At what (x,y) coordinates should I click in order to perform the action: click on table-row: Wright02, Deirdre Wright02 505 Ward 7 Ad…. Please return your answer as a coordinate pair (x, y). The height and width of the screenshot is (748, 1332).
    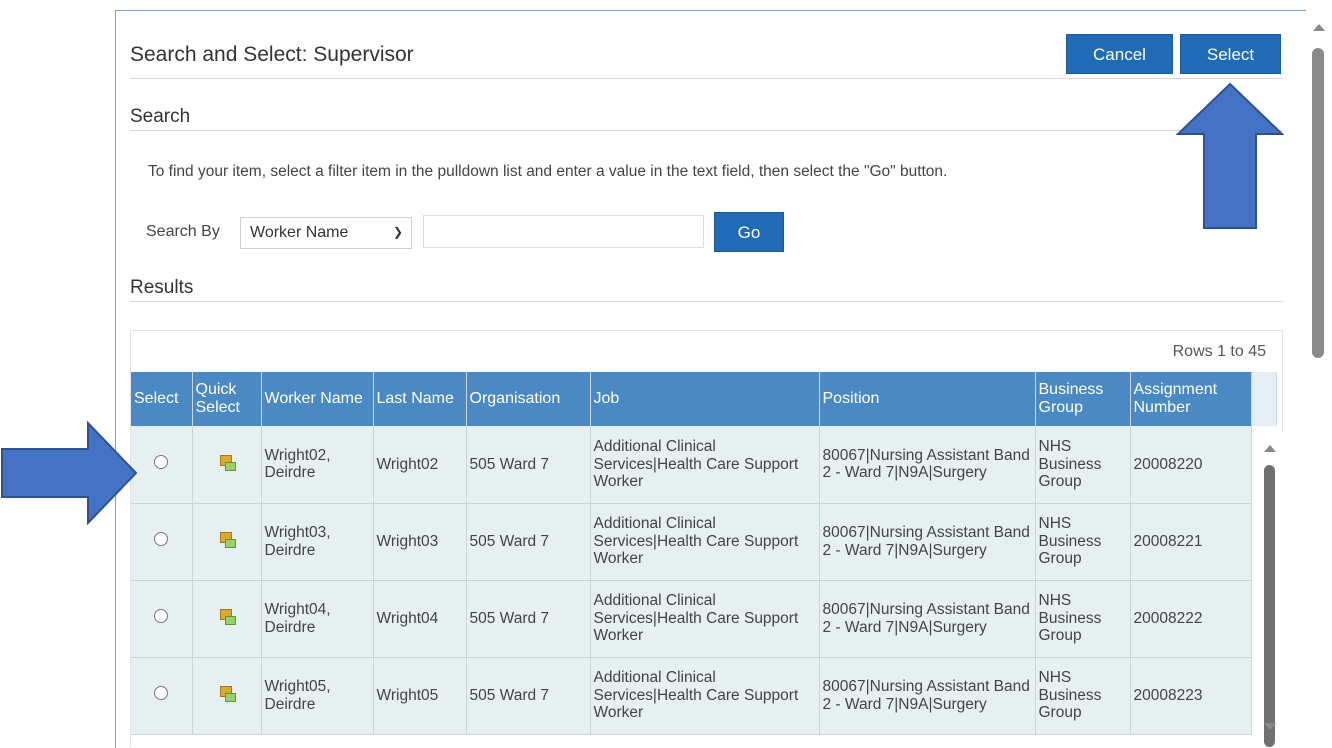
    Looking at the image, I should click on (703, 465).